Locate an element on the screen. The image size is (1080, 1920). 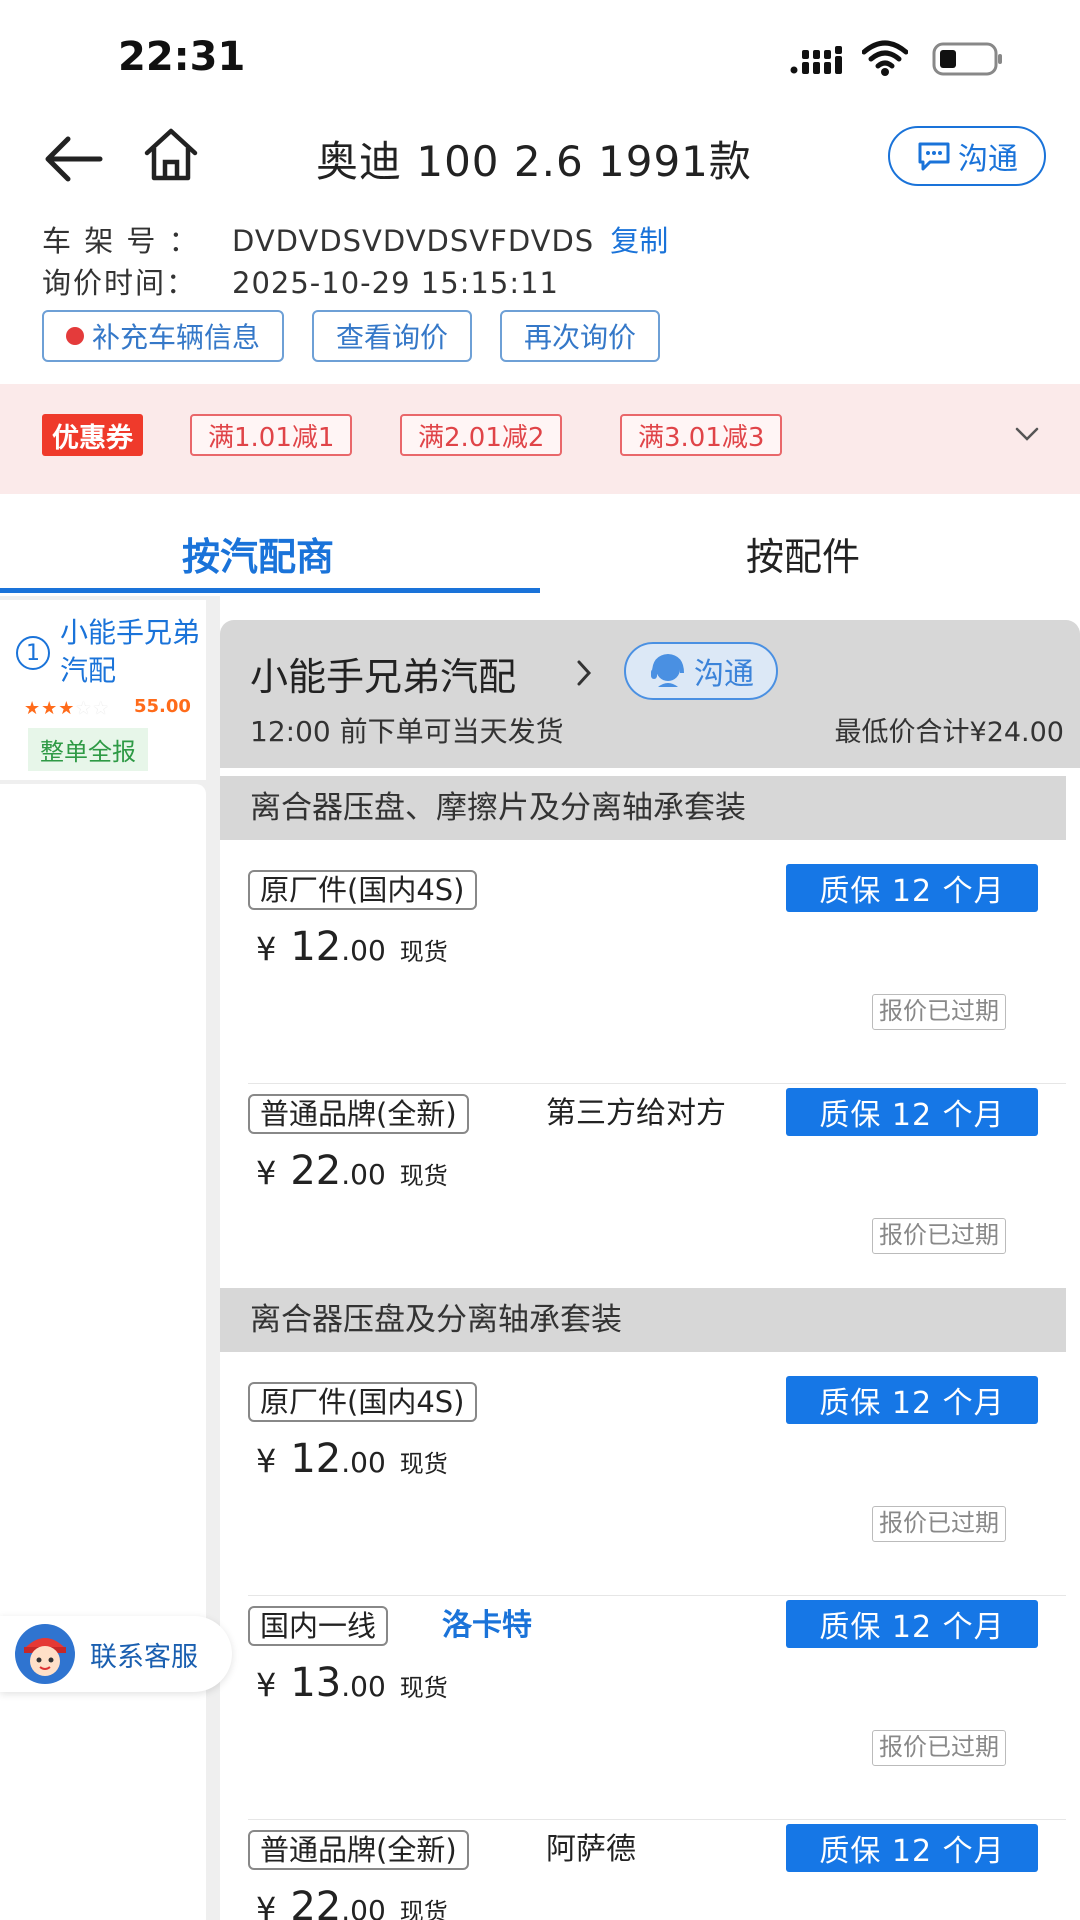
category-header: 离合器压盘及分离轴承套装 is located at coordinates (643, 1320).